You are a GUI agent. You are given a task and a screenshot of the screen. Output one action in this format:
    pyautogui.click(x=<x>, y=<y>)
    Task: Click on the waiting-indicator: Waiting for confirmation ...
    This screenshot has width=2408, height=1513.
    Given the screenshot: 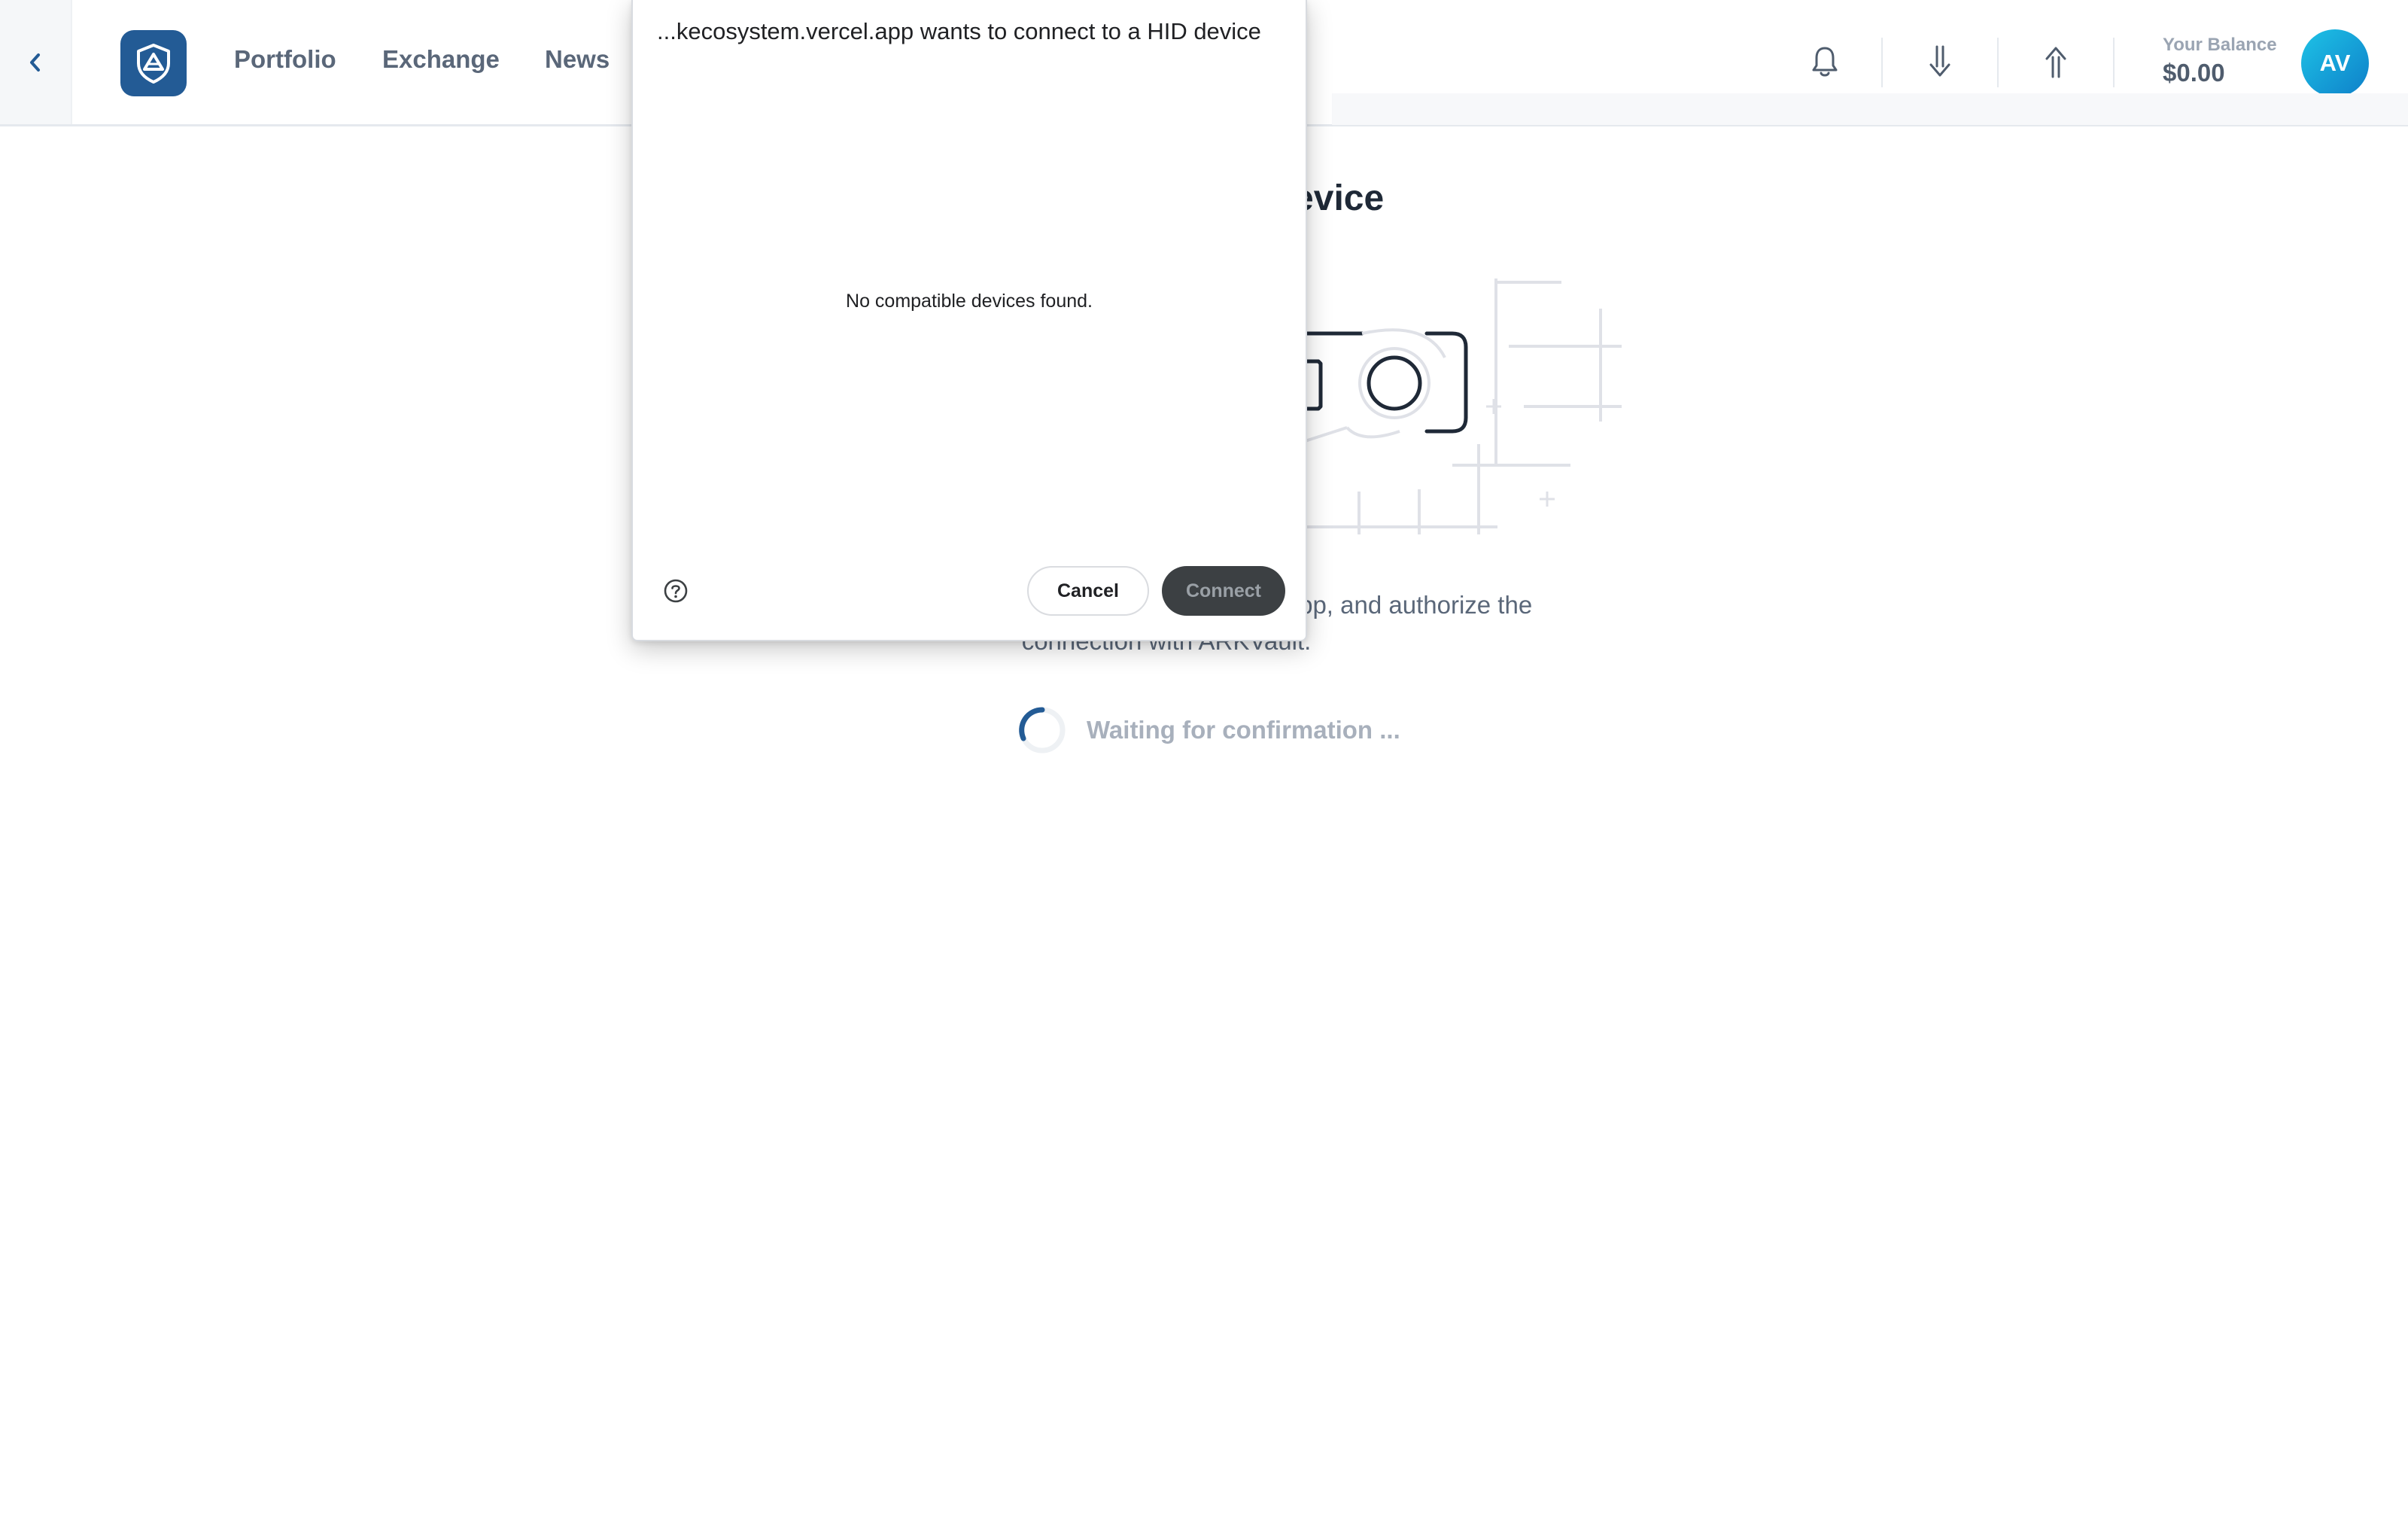 What is the action you would take?
    pyautogui.click(x=1208, y=730)
    